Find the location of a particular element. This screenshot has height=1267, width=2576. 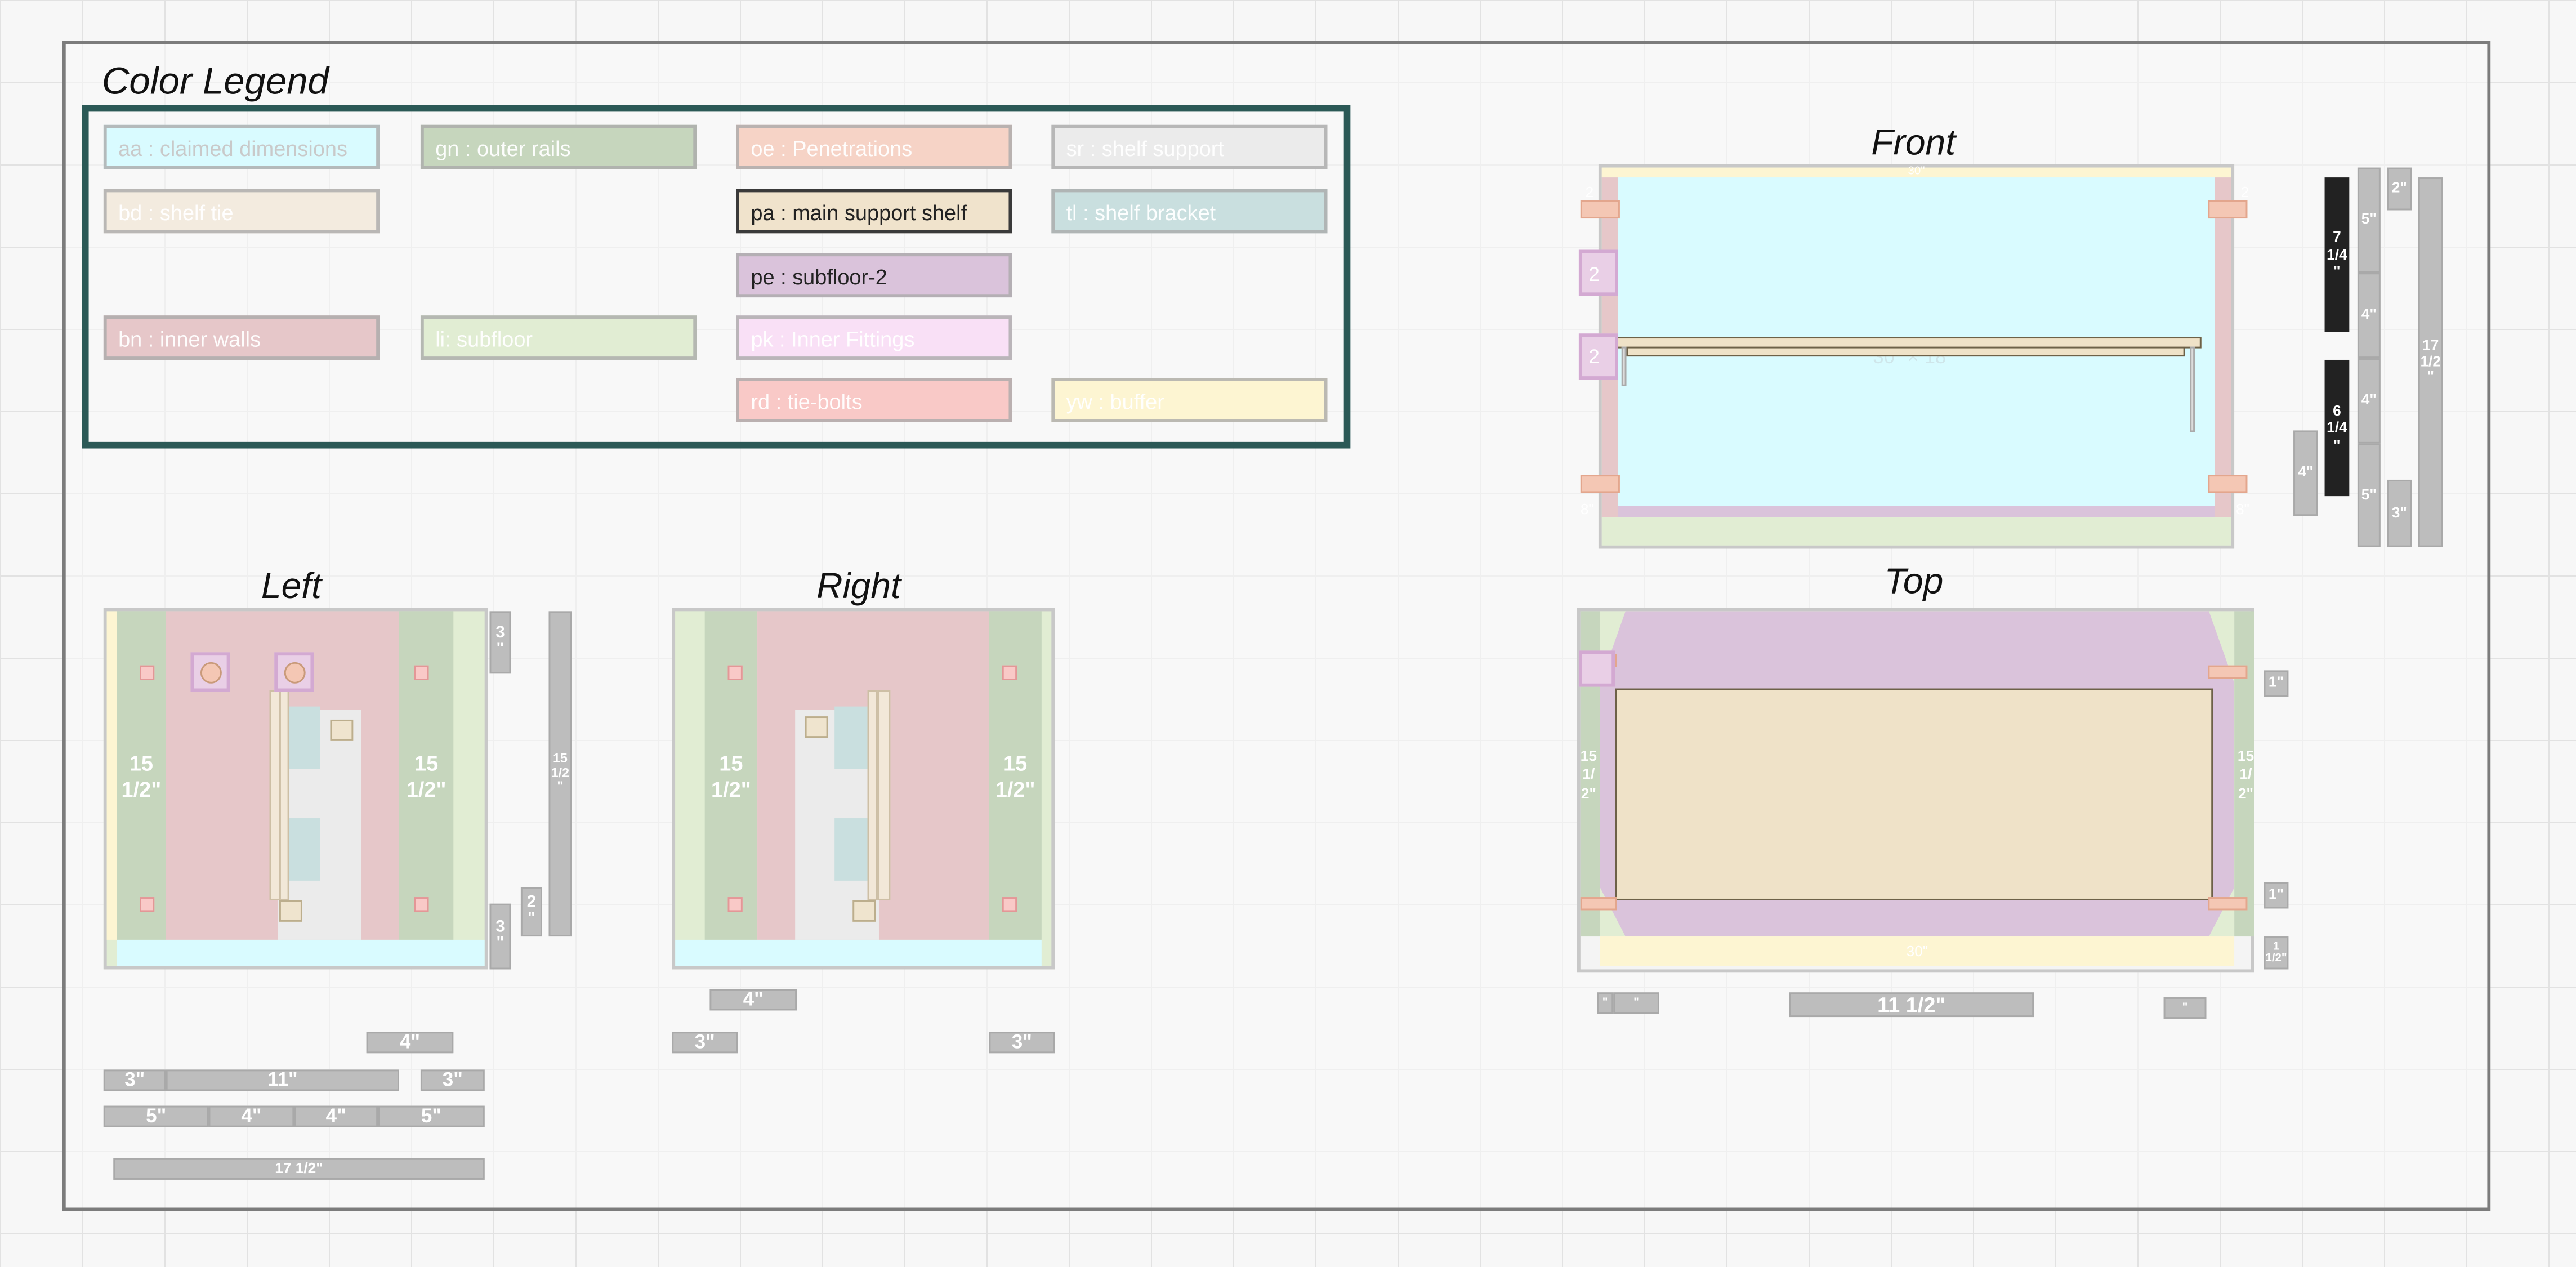

front-view-title: Front is located at coordinates (1913, 142).